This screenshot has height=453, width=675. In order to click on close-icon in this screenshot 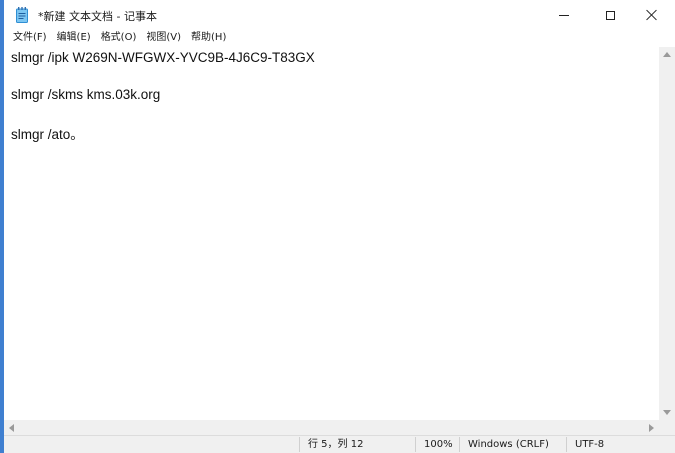, I will do `click(652, 15)`.